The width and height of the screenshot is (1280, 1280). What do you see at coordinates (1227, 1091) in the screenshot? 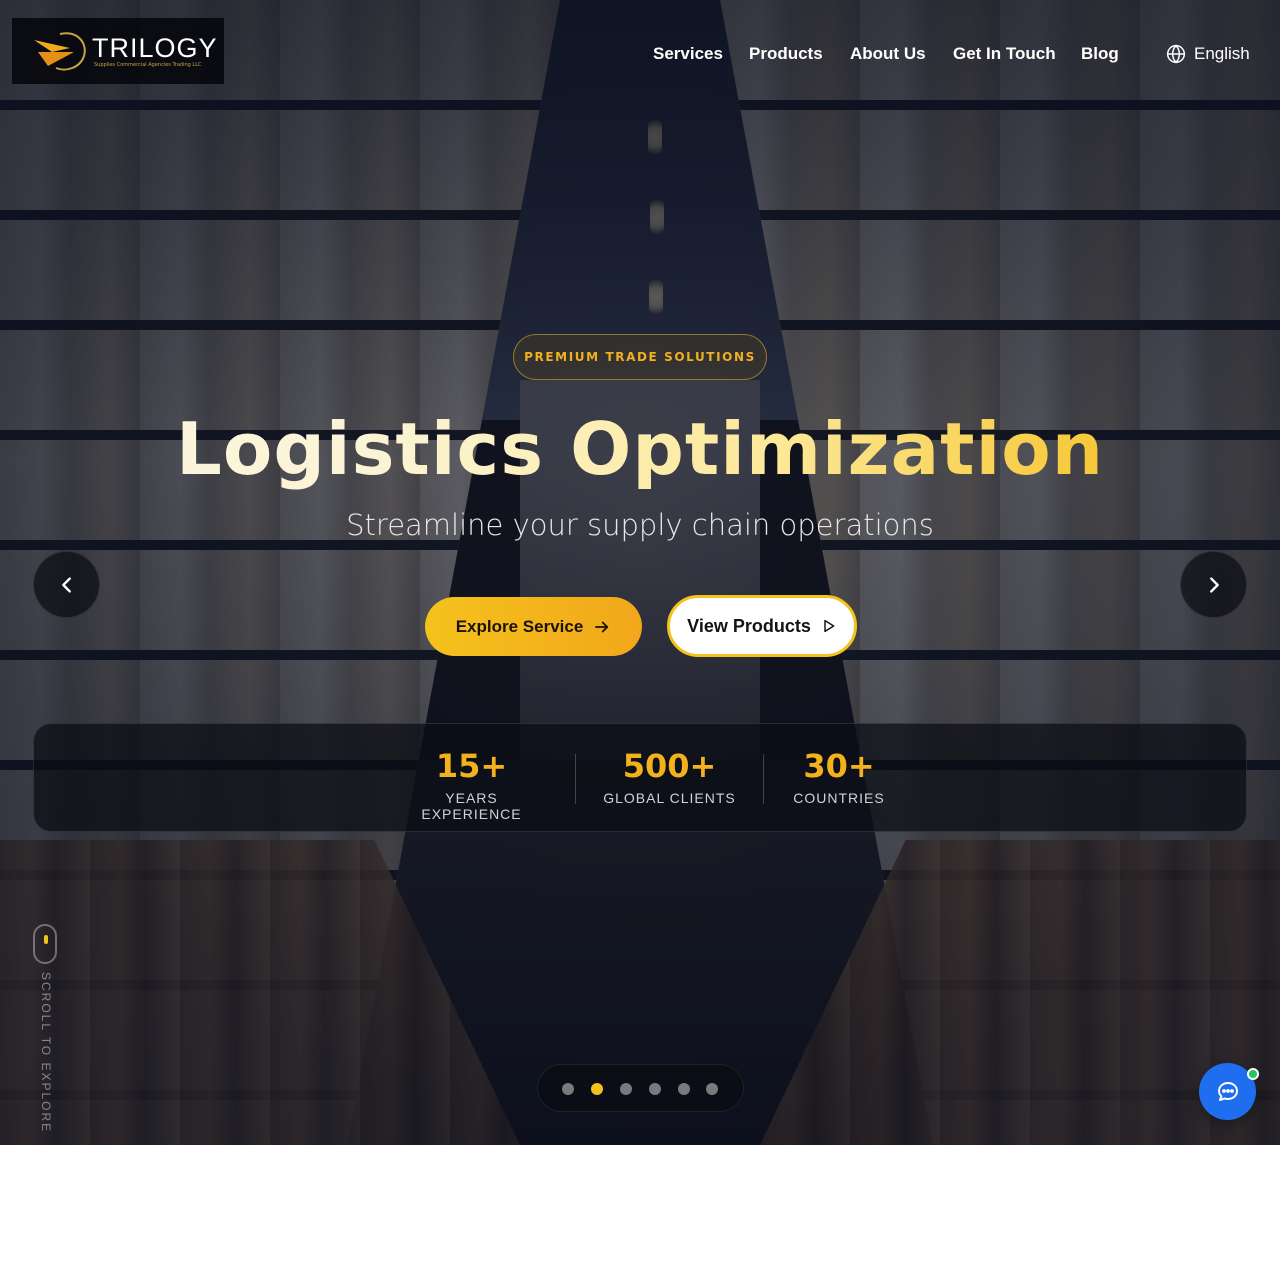
I see `chat-icon` at bounding box center [1227, 1091].